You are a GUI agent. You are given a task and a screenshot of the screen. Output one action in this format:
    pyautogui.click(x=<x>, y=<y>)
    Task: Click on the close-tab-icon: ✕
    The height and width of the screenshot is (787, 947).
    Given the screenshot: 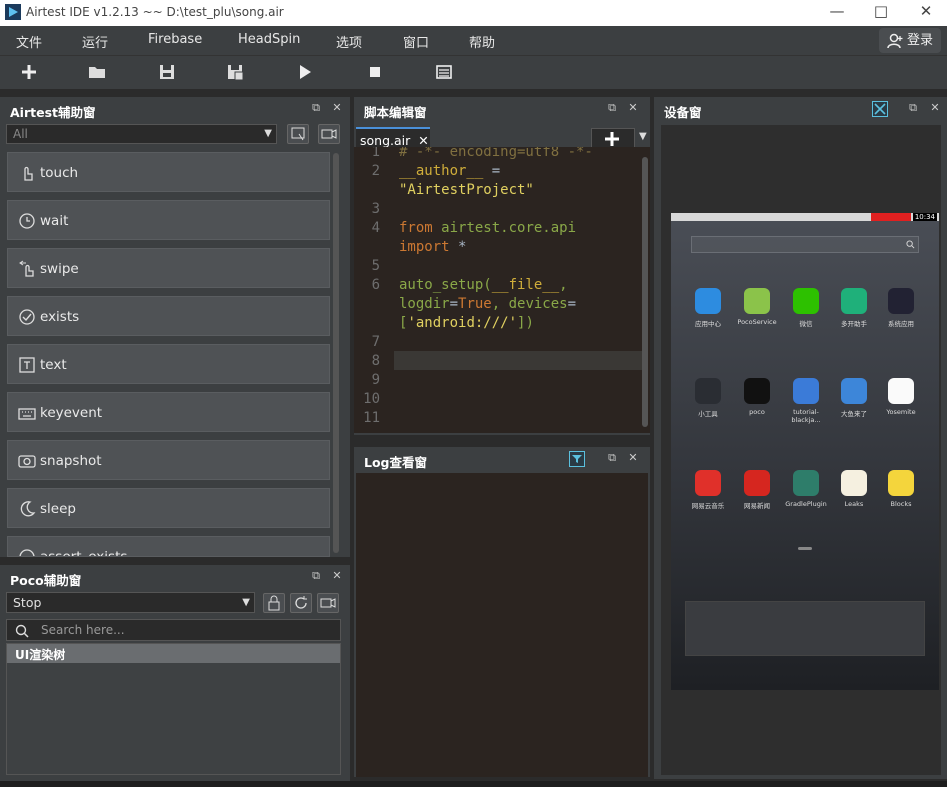 What is the action you would take?
    pyautogui.click(x=423, y=140)
    